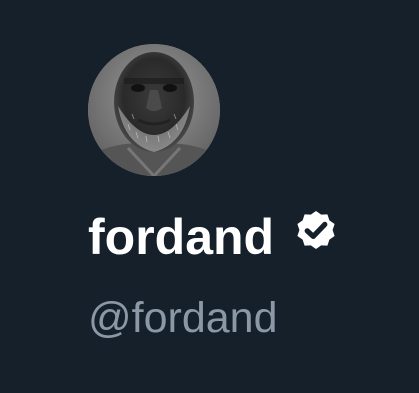  What do you see at coordinates (183, 318) in the screenshot?
I see `username-handle: @fordand` at bounding box center [183, 318].